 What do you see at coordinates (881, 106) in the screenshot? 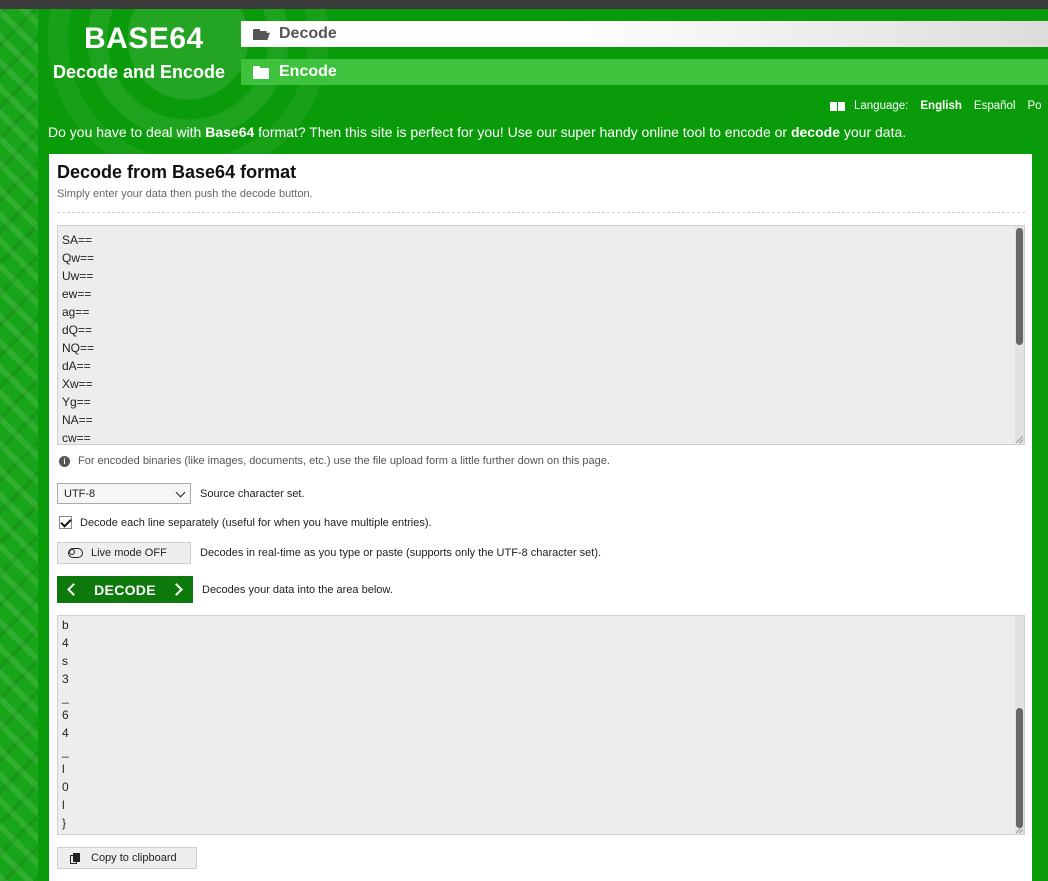
I see `language-label: Language:` at bounding box center [881, 106].